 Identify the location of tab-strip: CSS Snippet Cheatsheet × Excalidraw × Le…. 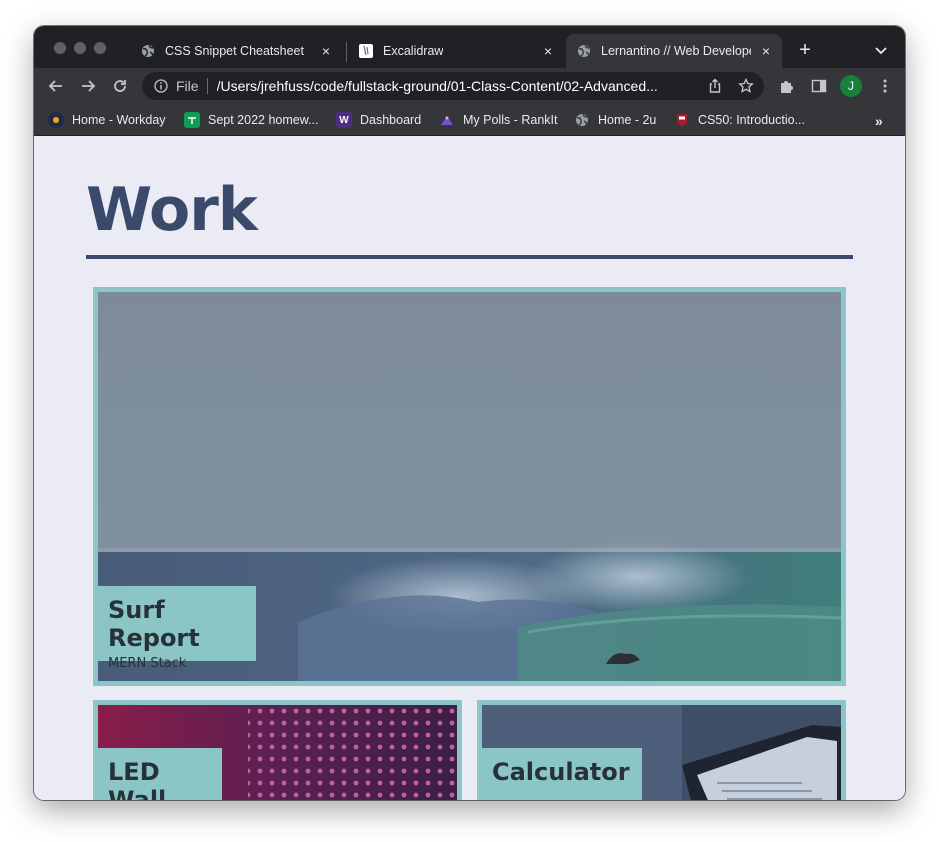
(469, 47).